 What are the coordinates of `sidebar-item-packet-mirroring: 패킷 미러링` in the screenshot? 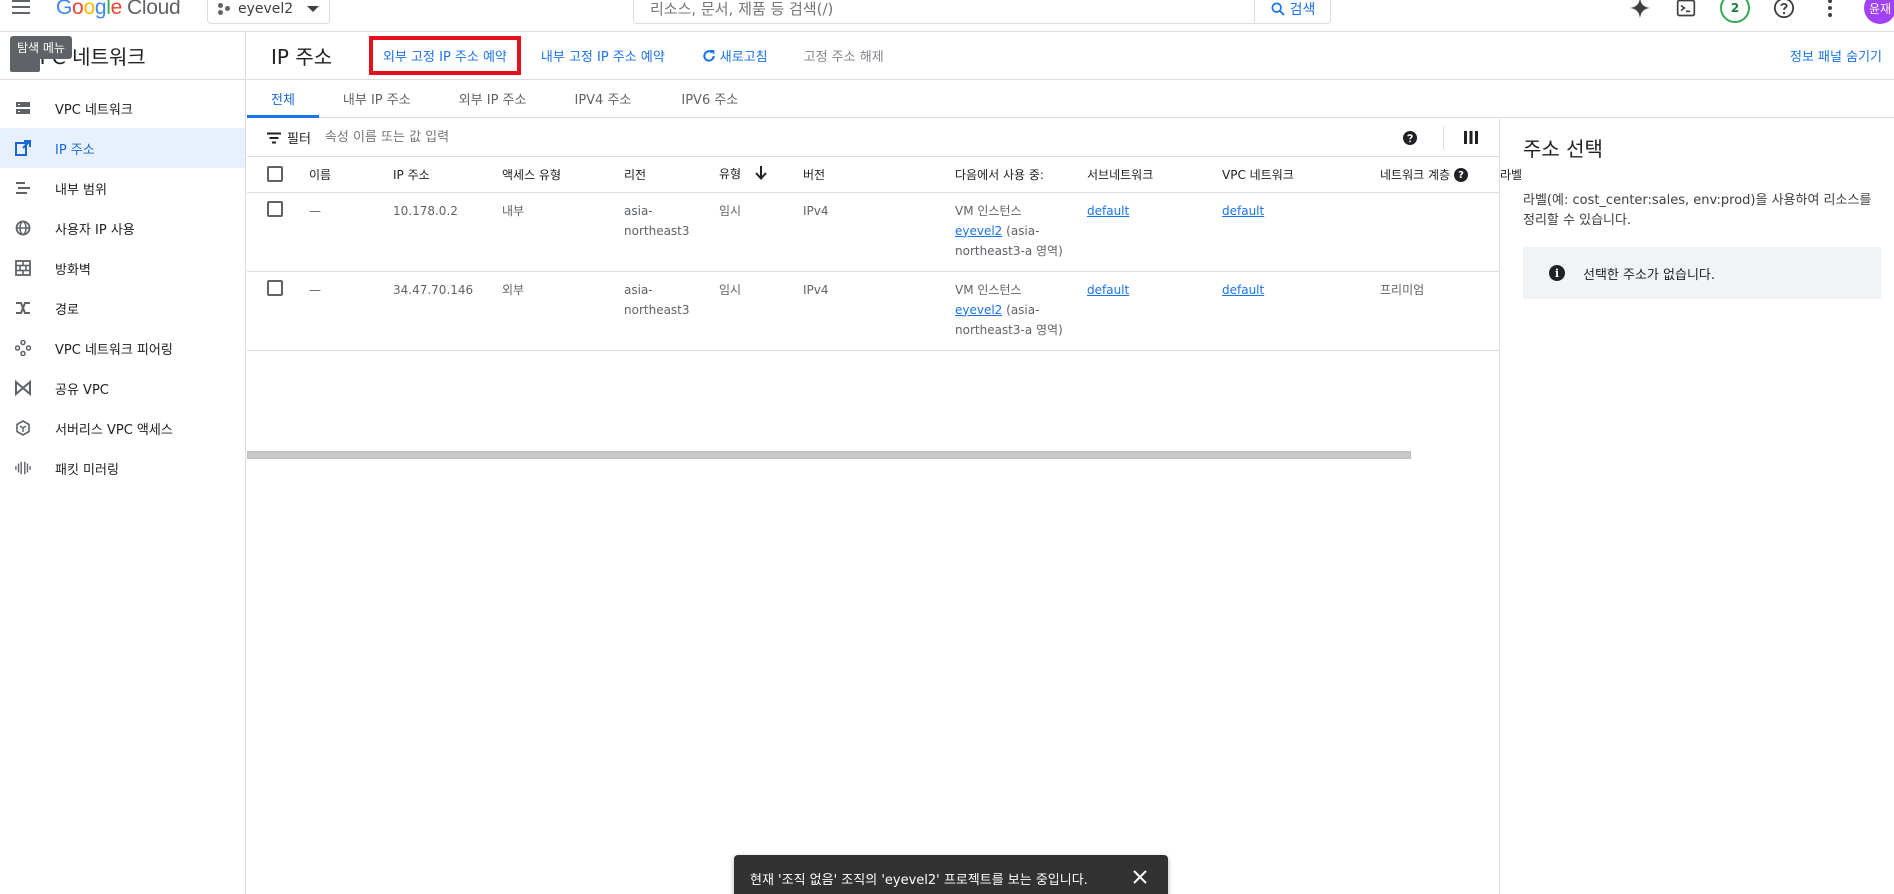 It's located at (122, 468).